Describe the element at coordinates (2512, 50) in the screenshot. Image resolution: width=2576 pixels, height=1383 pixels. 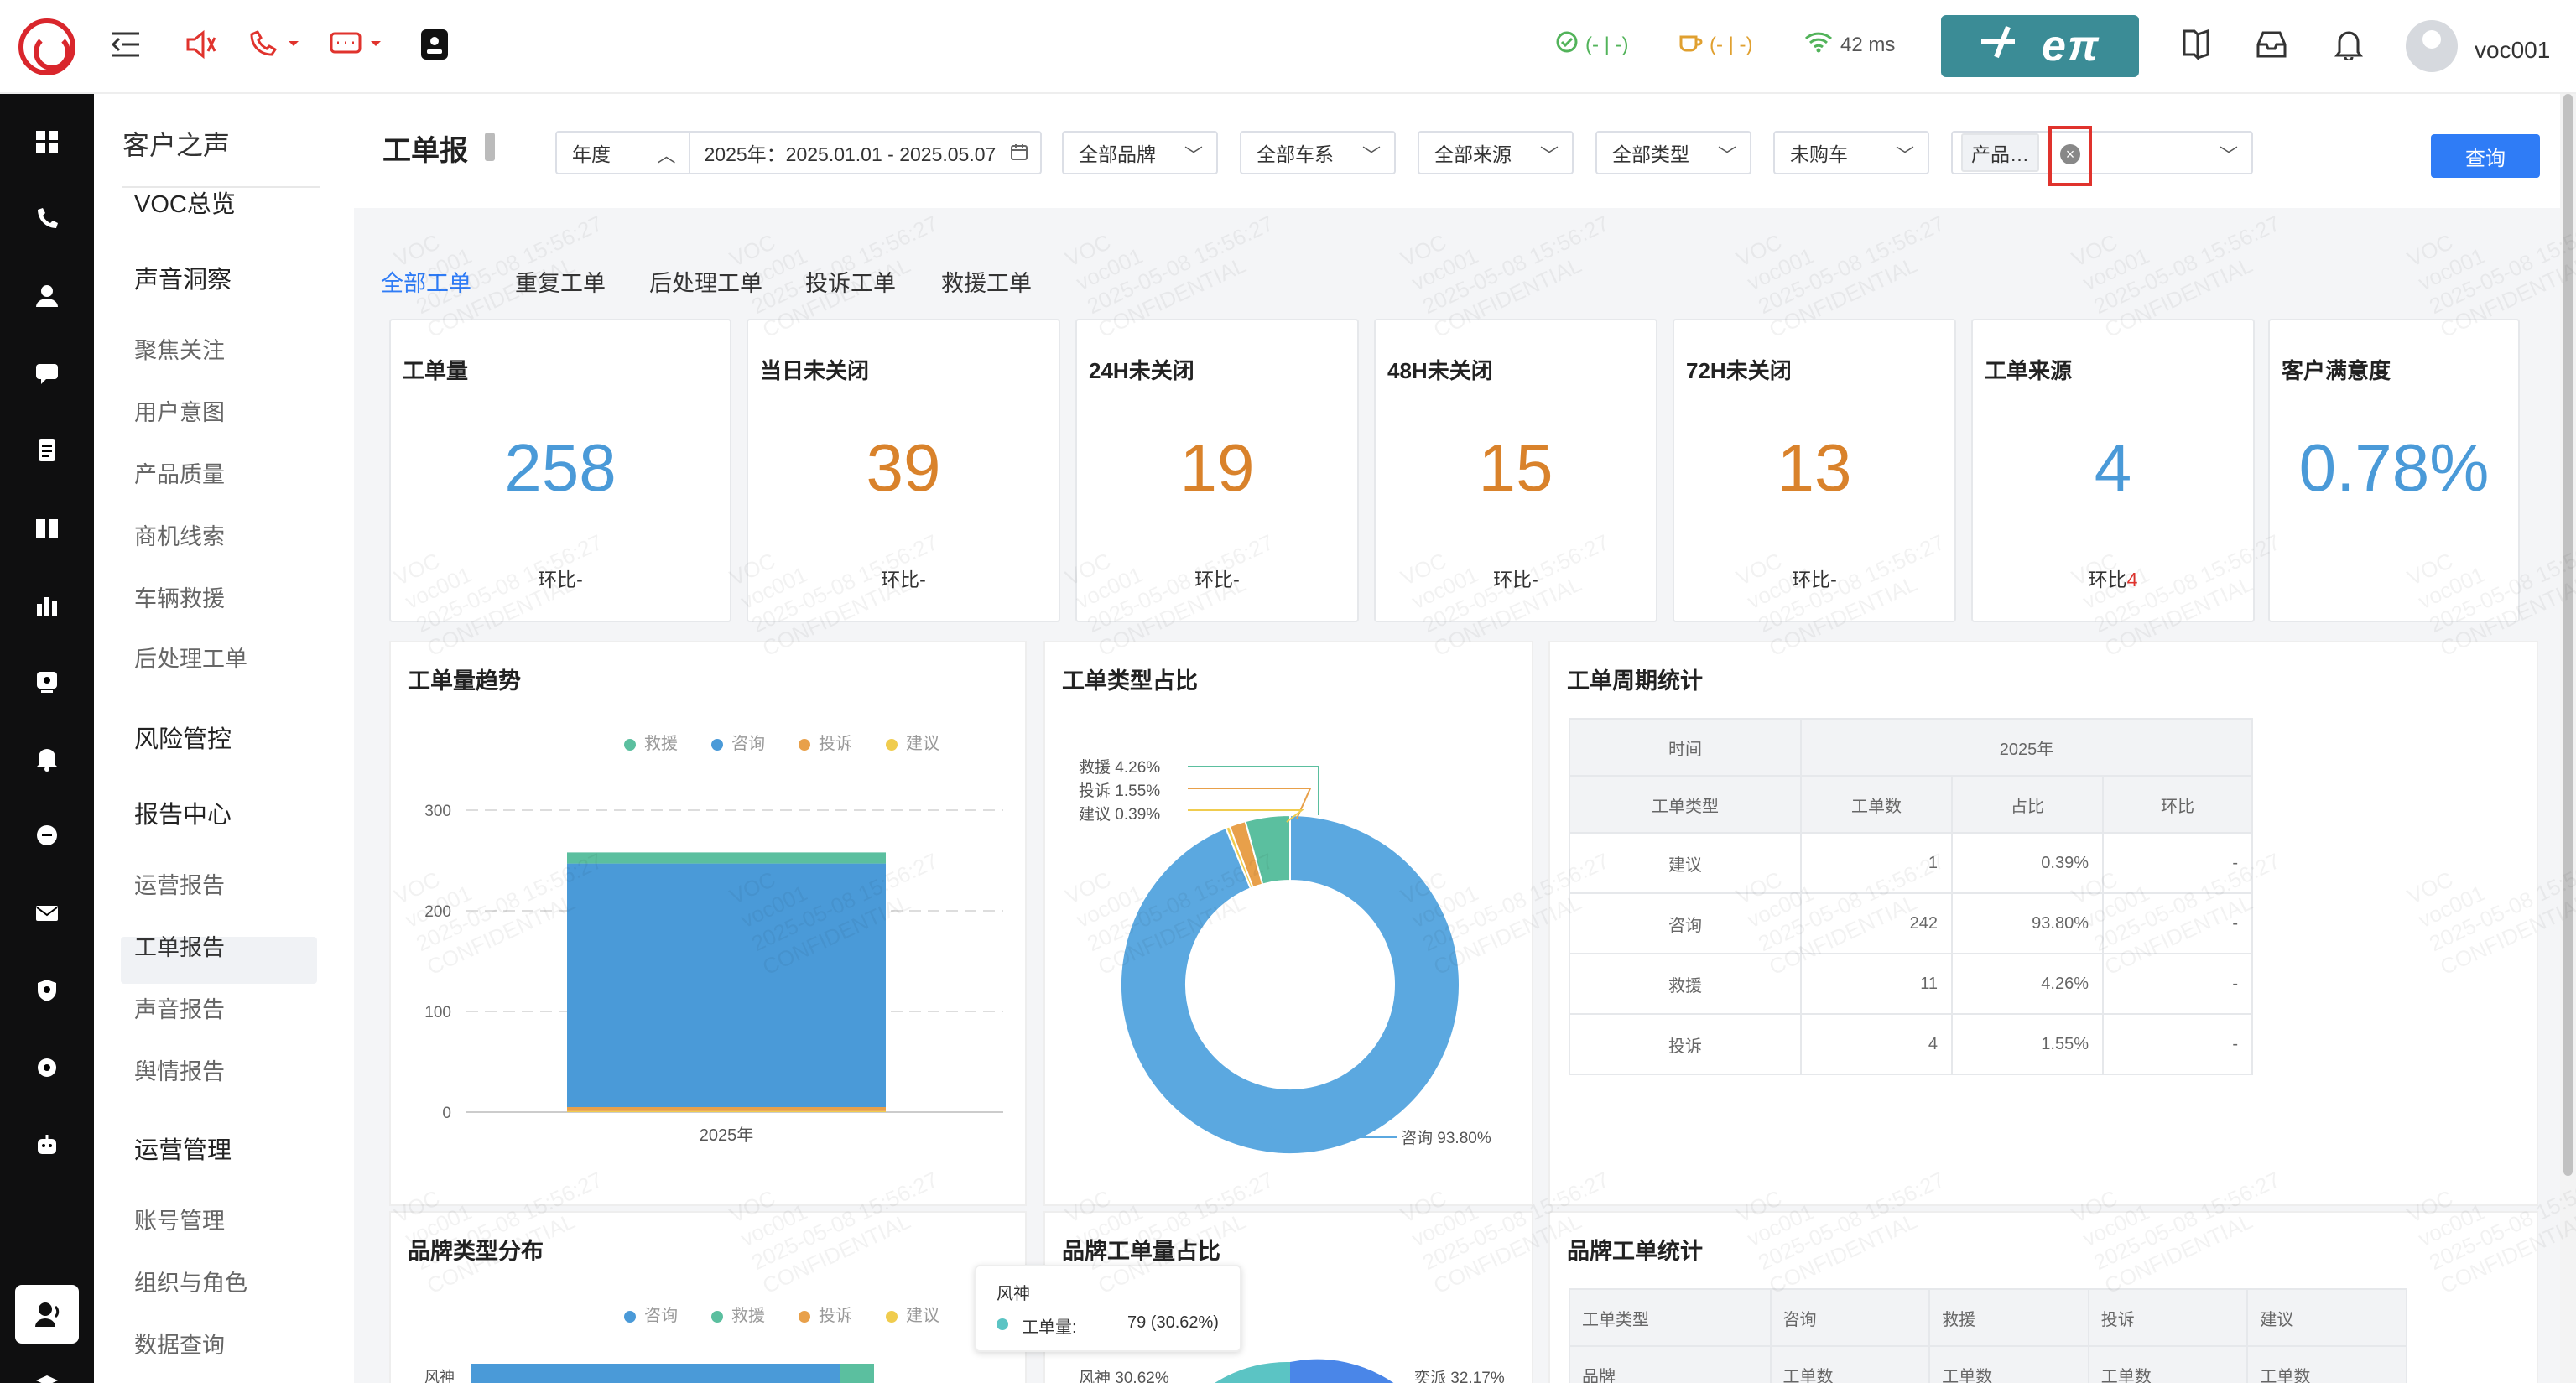
I see `username: voc001` at that location.